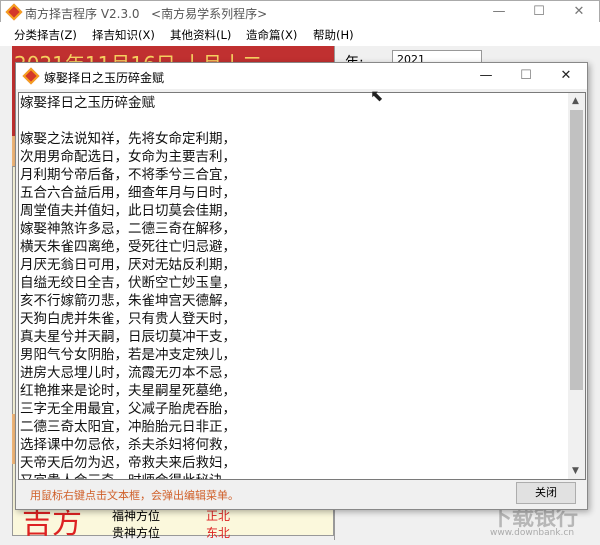  I want to click on guishen-value: 东北, so click(218, 533).